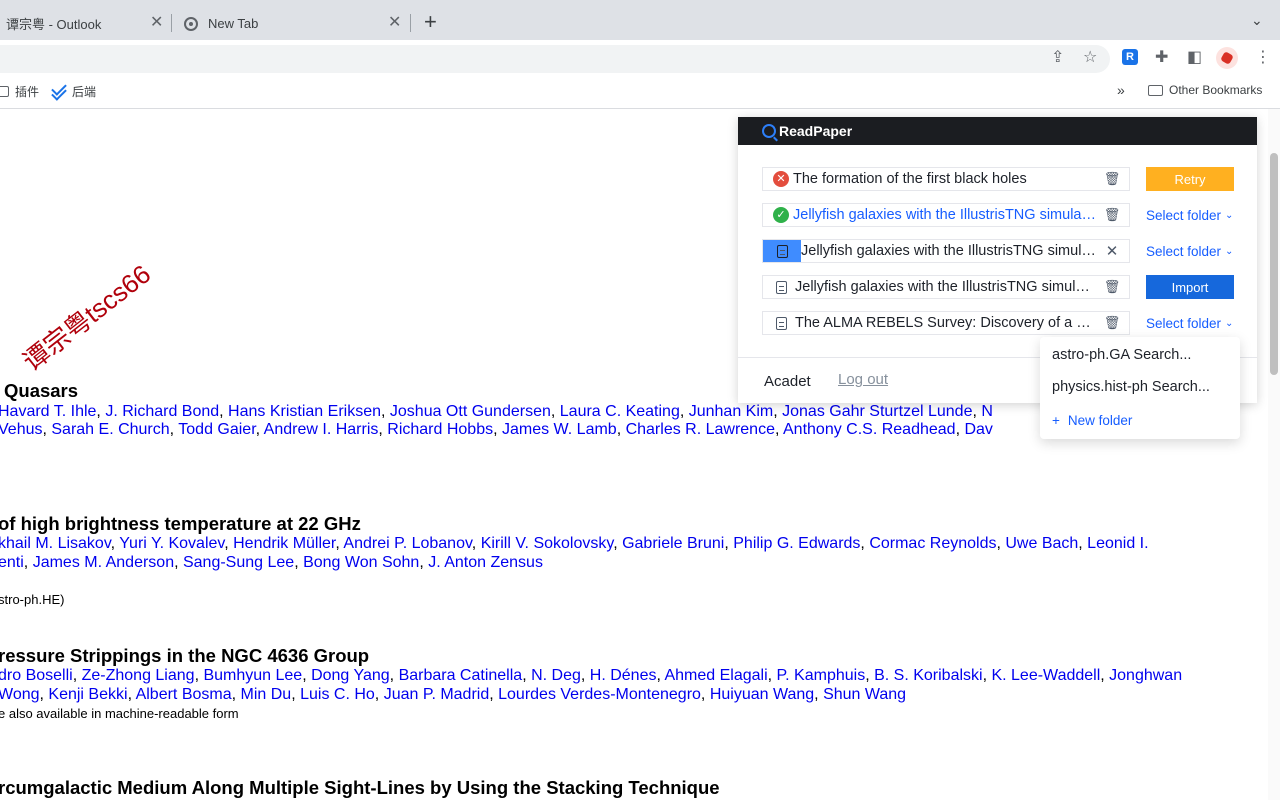 The height and width of the screenshot is (800, 1280). I want to click on author-link: Jonghwan, so click(1145, 675).